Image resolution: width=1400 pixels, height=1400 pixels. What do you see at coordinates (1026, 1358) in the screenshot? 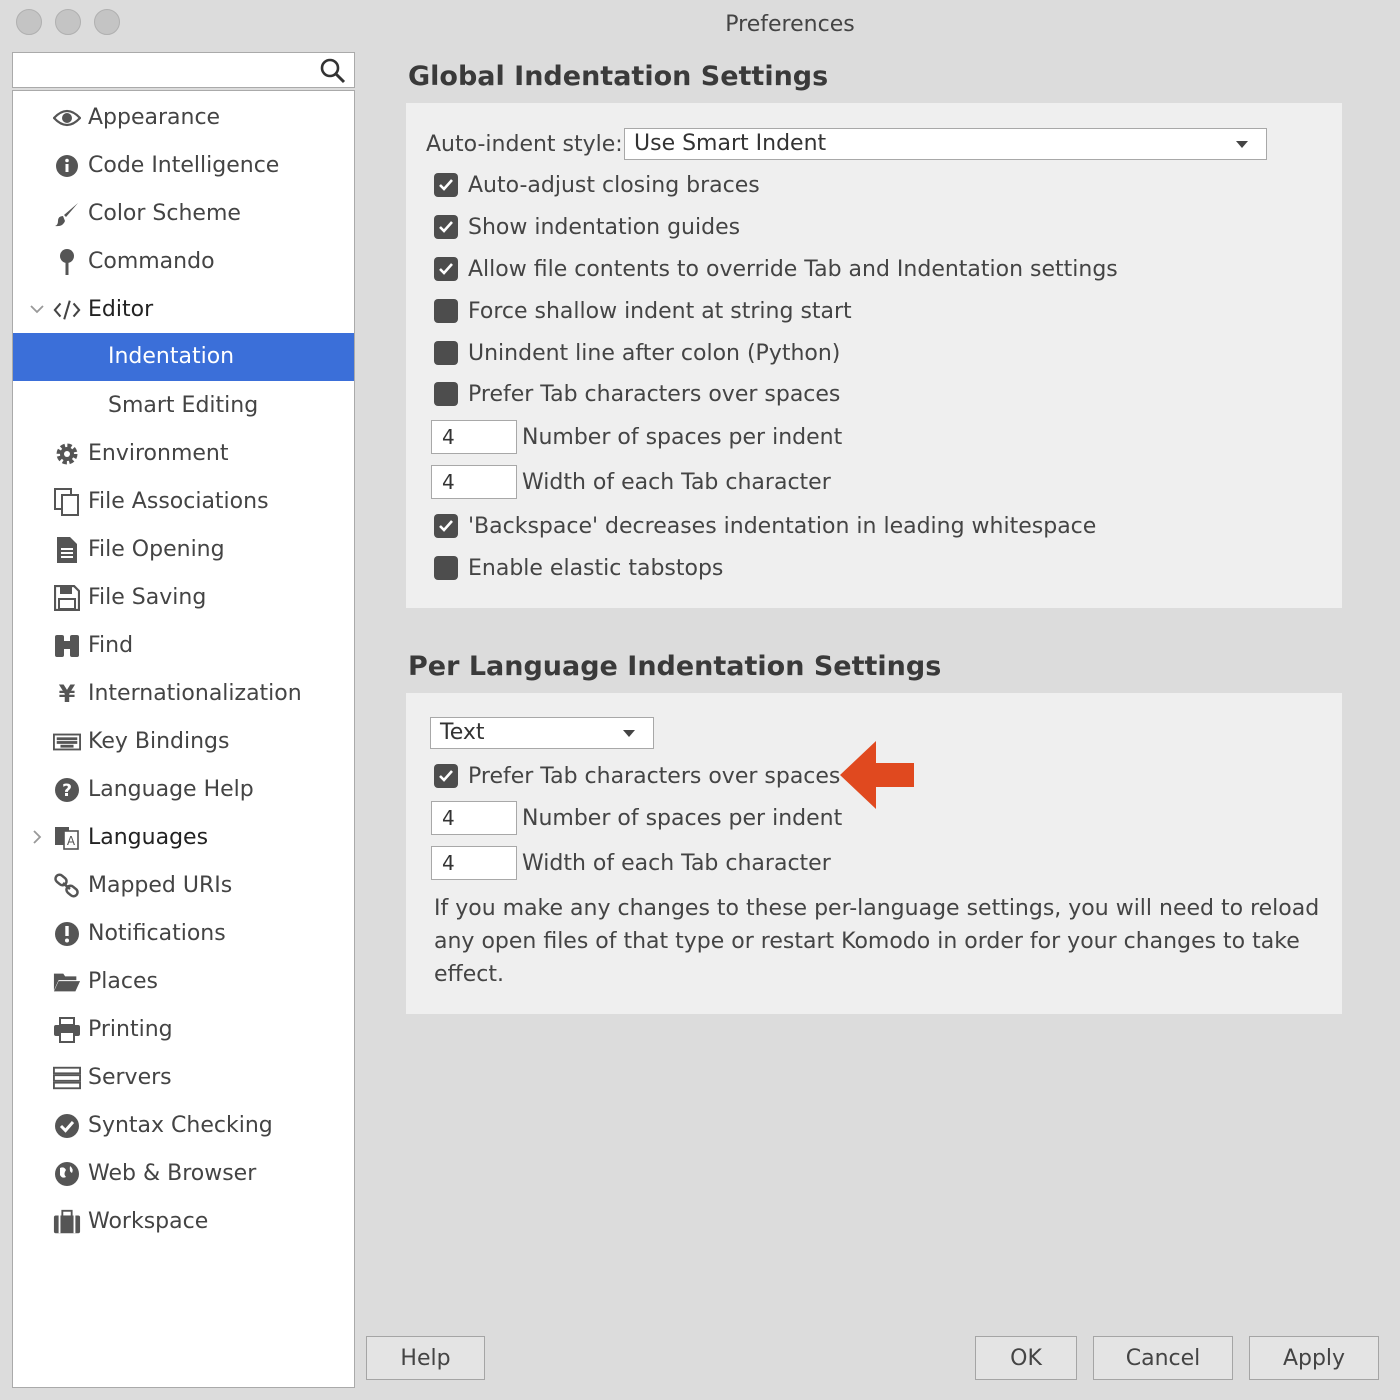
I see `ok-button: OK` at bounding box center [1026, 1358].